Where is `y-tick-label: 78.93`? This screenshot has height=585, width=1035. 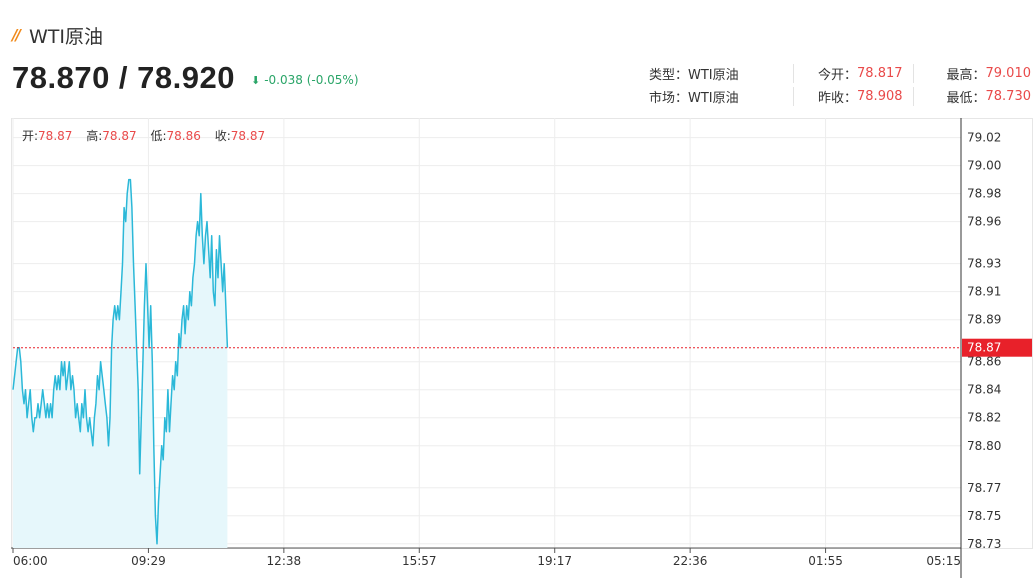
y-tick-label: 78.93 is located at coordinates (984, 264).